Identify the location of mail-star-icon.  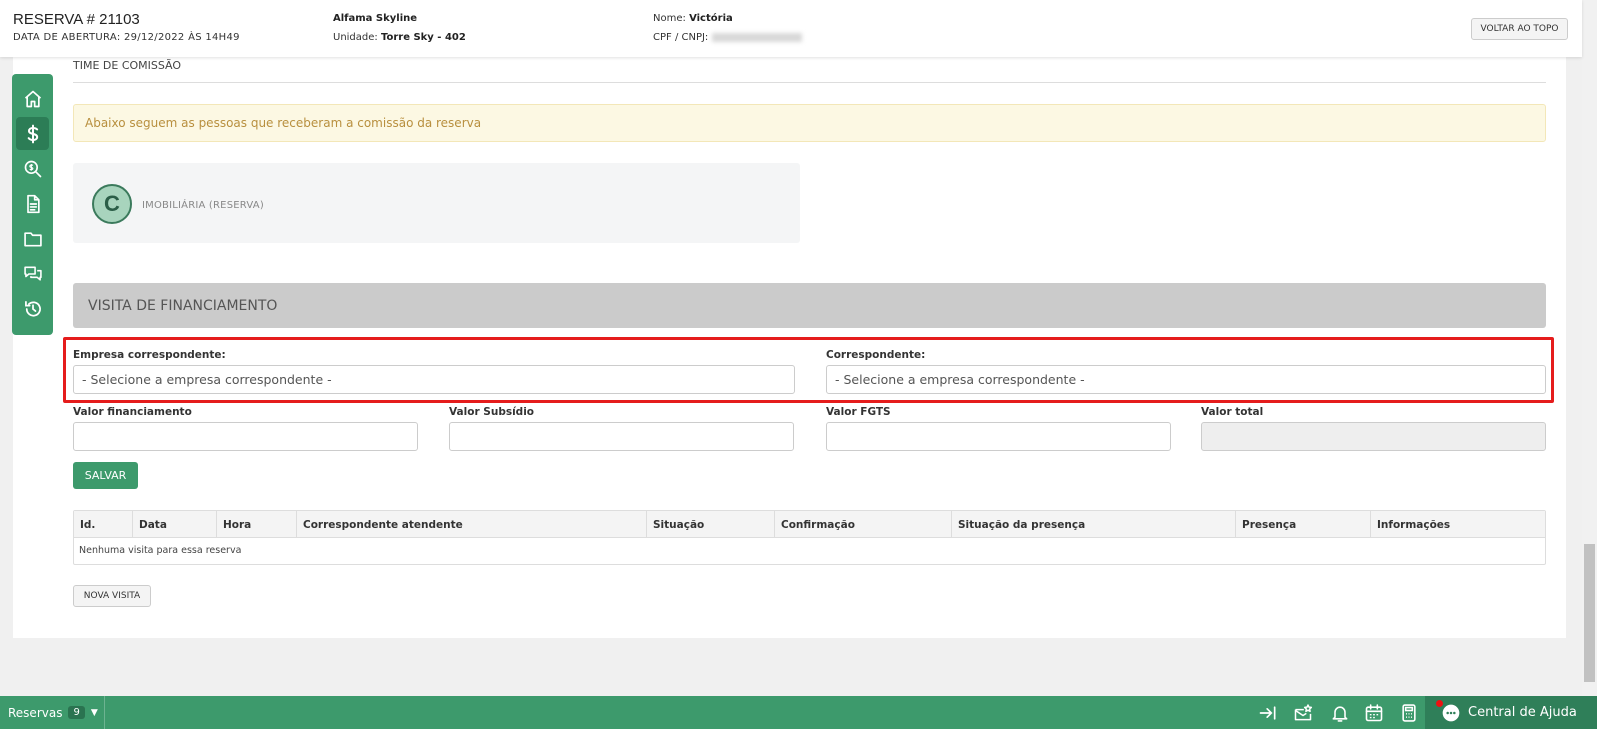
(1303, 713).